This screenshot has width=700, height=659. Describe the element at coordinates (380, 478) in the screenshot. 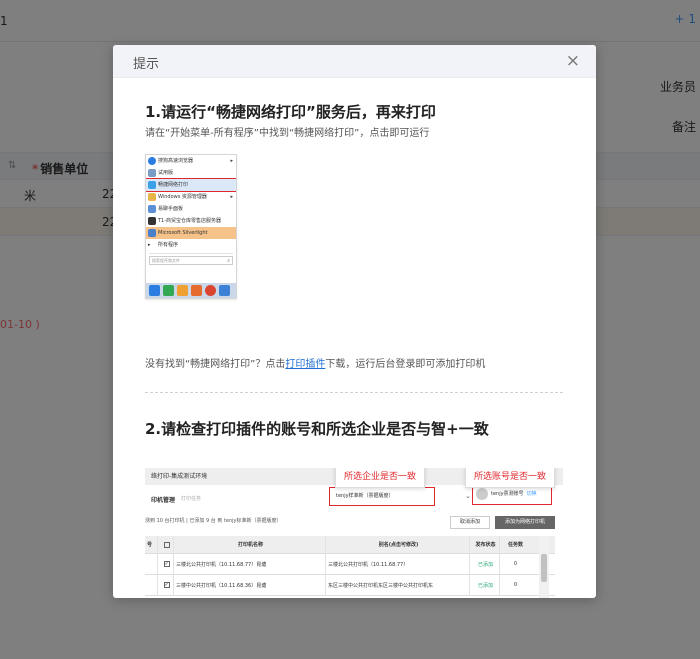

I see `callout-company: 所选企业是否一致` at that location.